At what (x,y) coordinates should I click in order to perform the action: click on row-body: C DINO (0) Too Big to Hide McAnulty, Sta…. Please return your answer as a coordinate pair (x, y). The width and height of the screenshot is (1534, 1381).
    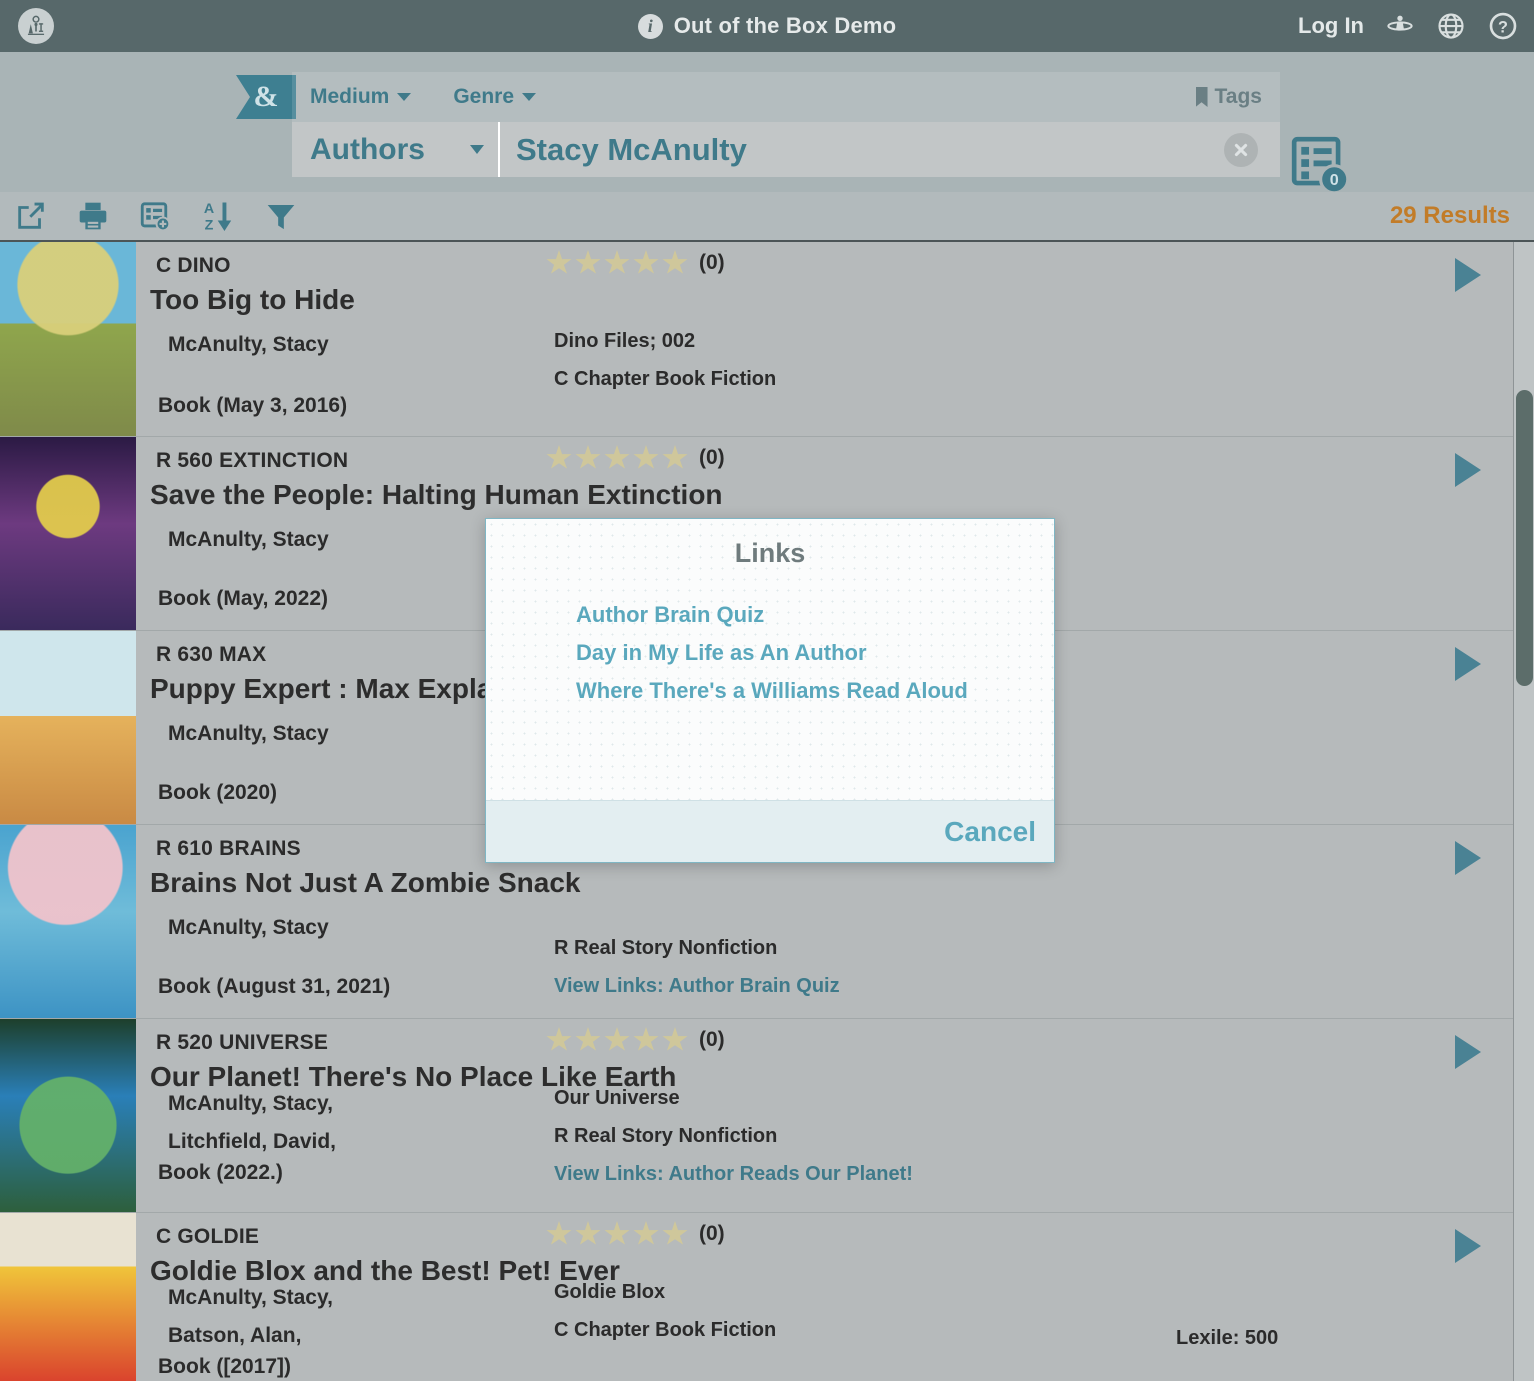
    Looking at the image, I should click on (824, 339).